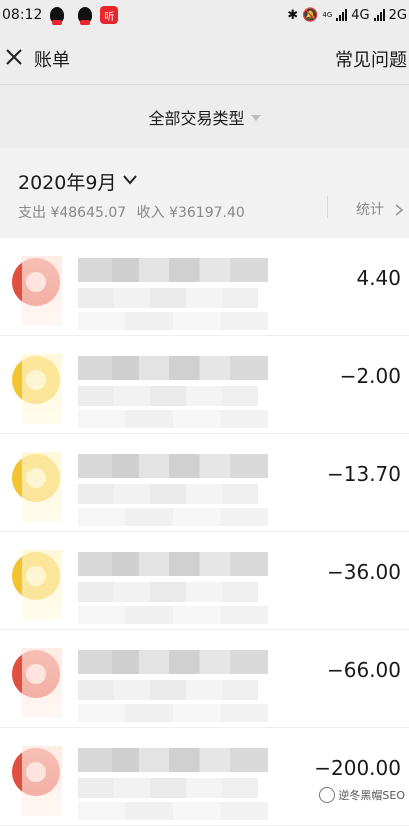 This screenshot has width=409, height=826. Describe the element at coordinates (109, 15) in the screenshot. I see `ting-app-icon: 听` at that location.